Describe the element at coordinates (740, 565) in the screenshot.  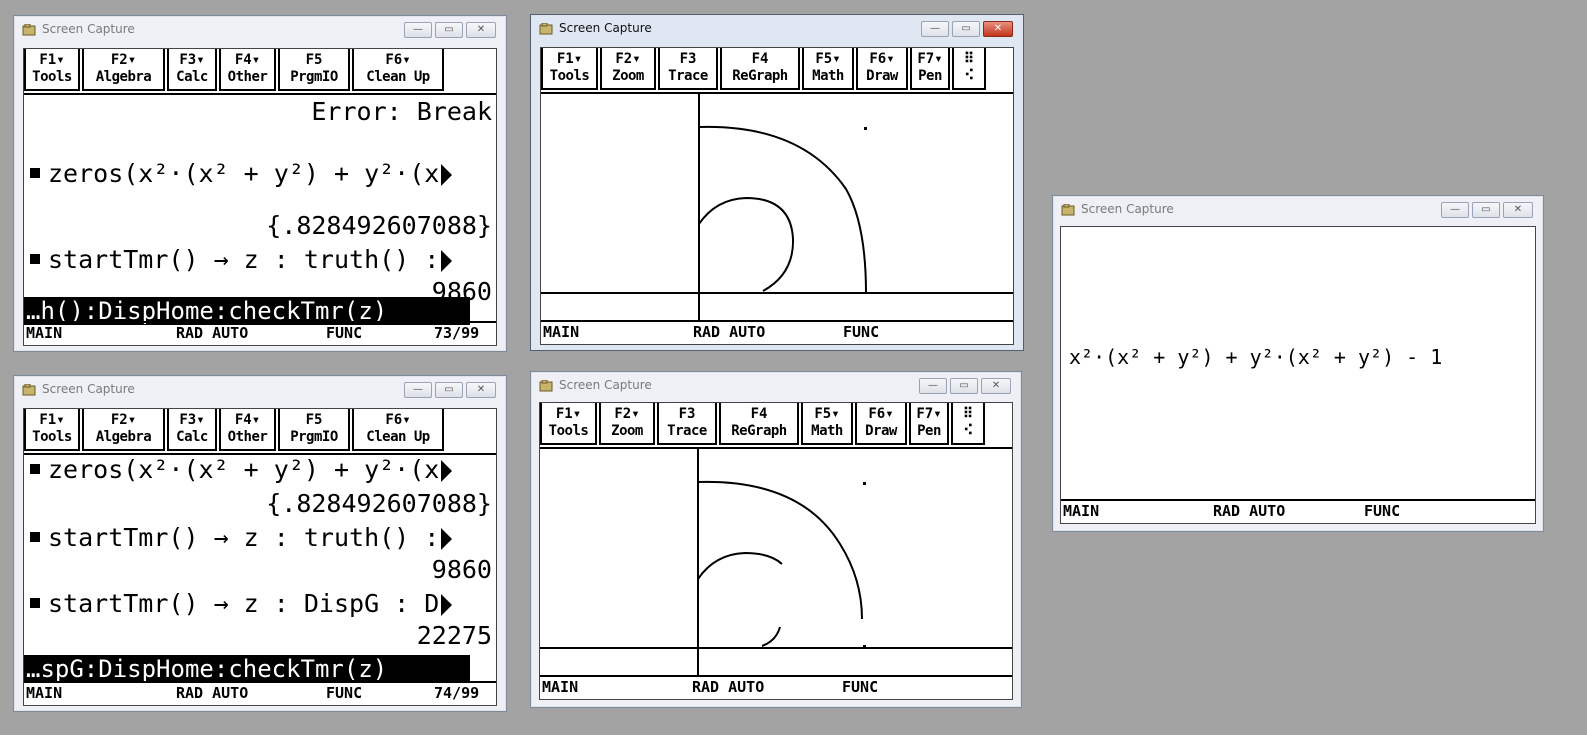
I see `inner-curve` at that location.